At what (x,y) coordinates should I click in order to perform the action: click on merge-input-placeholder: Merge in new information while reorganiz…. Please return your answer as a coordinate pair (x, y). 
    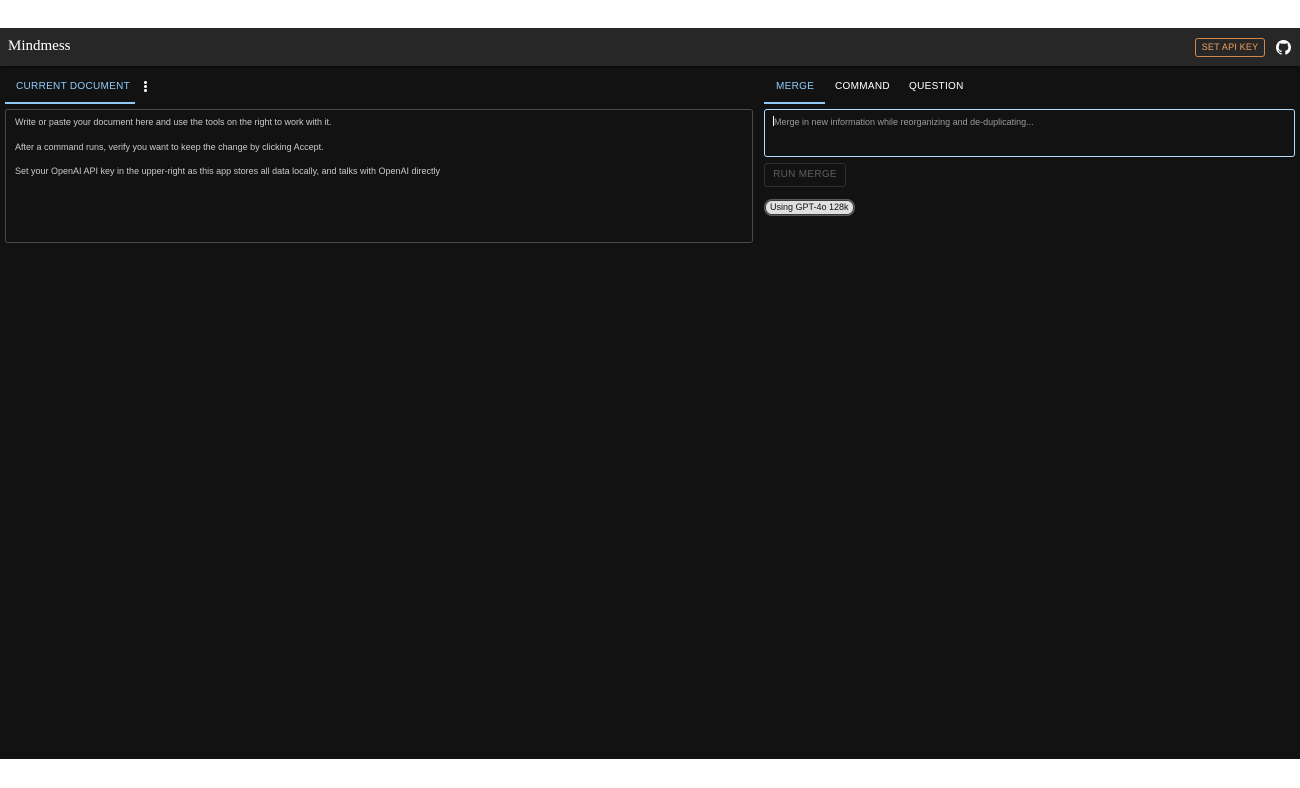
    Looking at the image, I should click on (904, 122).